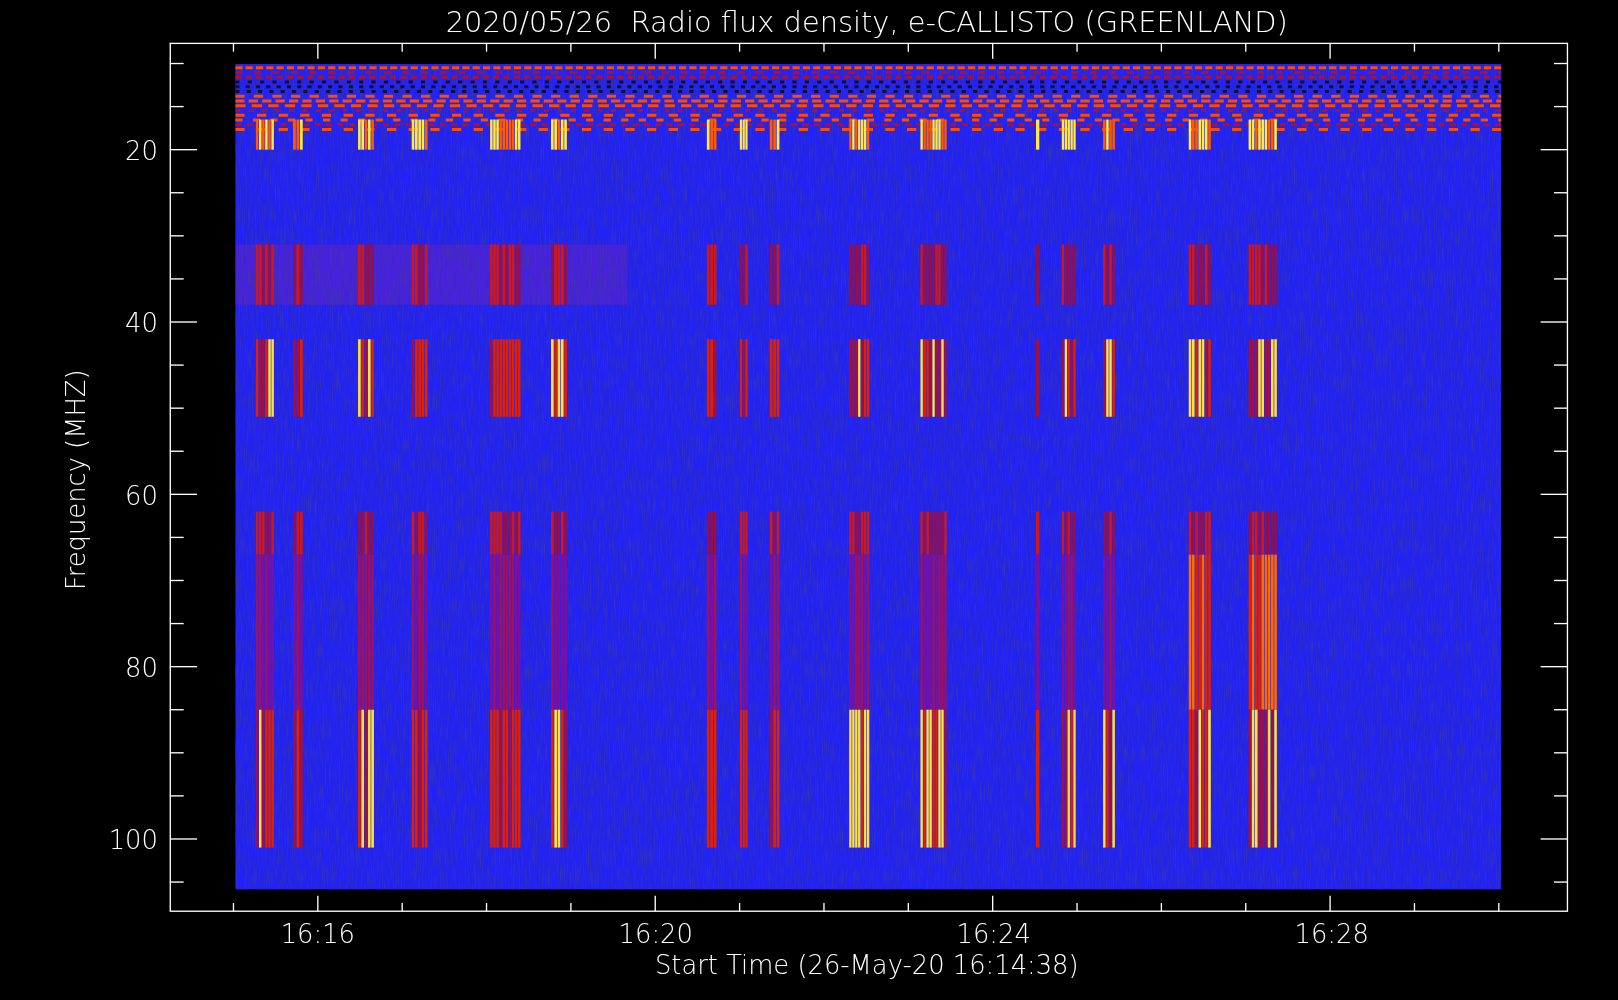 Image resolution: width=1618 pixels, height=1000 pixels. What do you see at coordinates (141, 495) in the screenshot?
I see `tick-label: 60` at bounding box center [141, 495].